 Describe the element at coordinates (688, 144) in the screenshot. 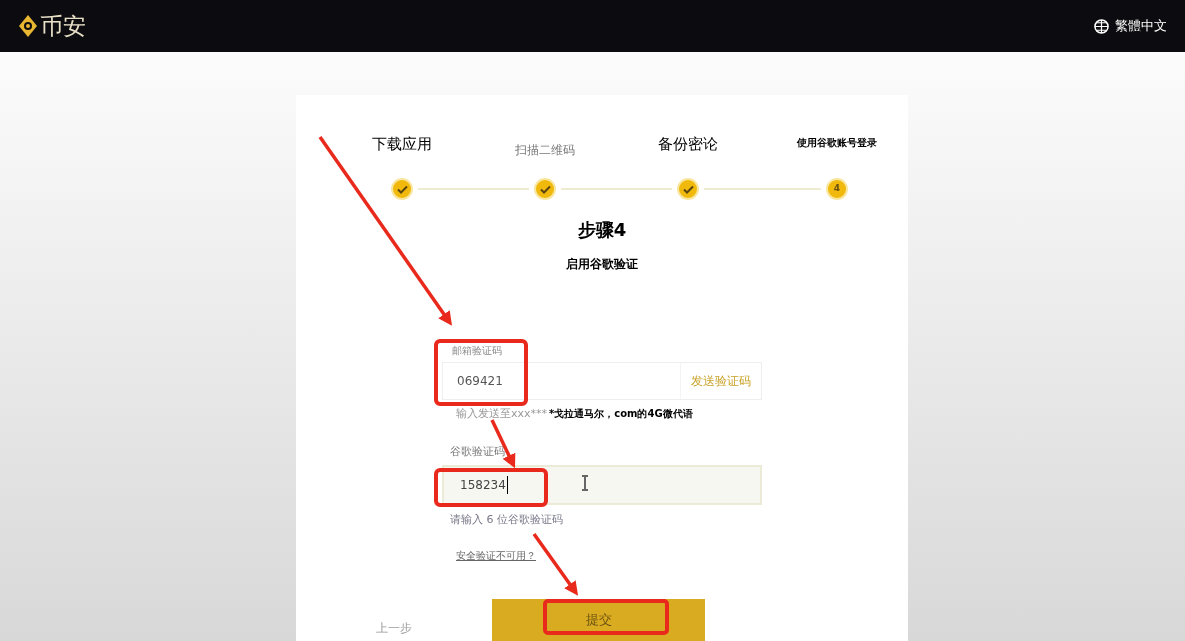

I see `step-label: 备份密论` at that location.